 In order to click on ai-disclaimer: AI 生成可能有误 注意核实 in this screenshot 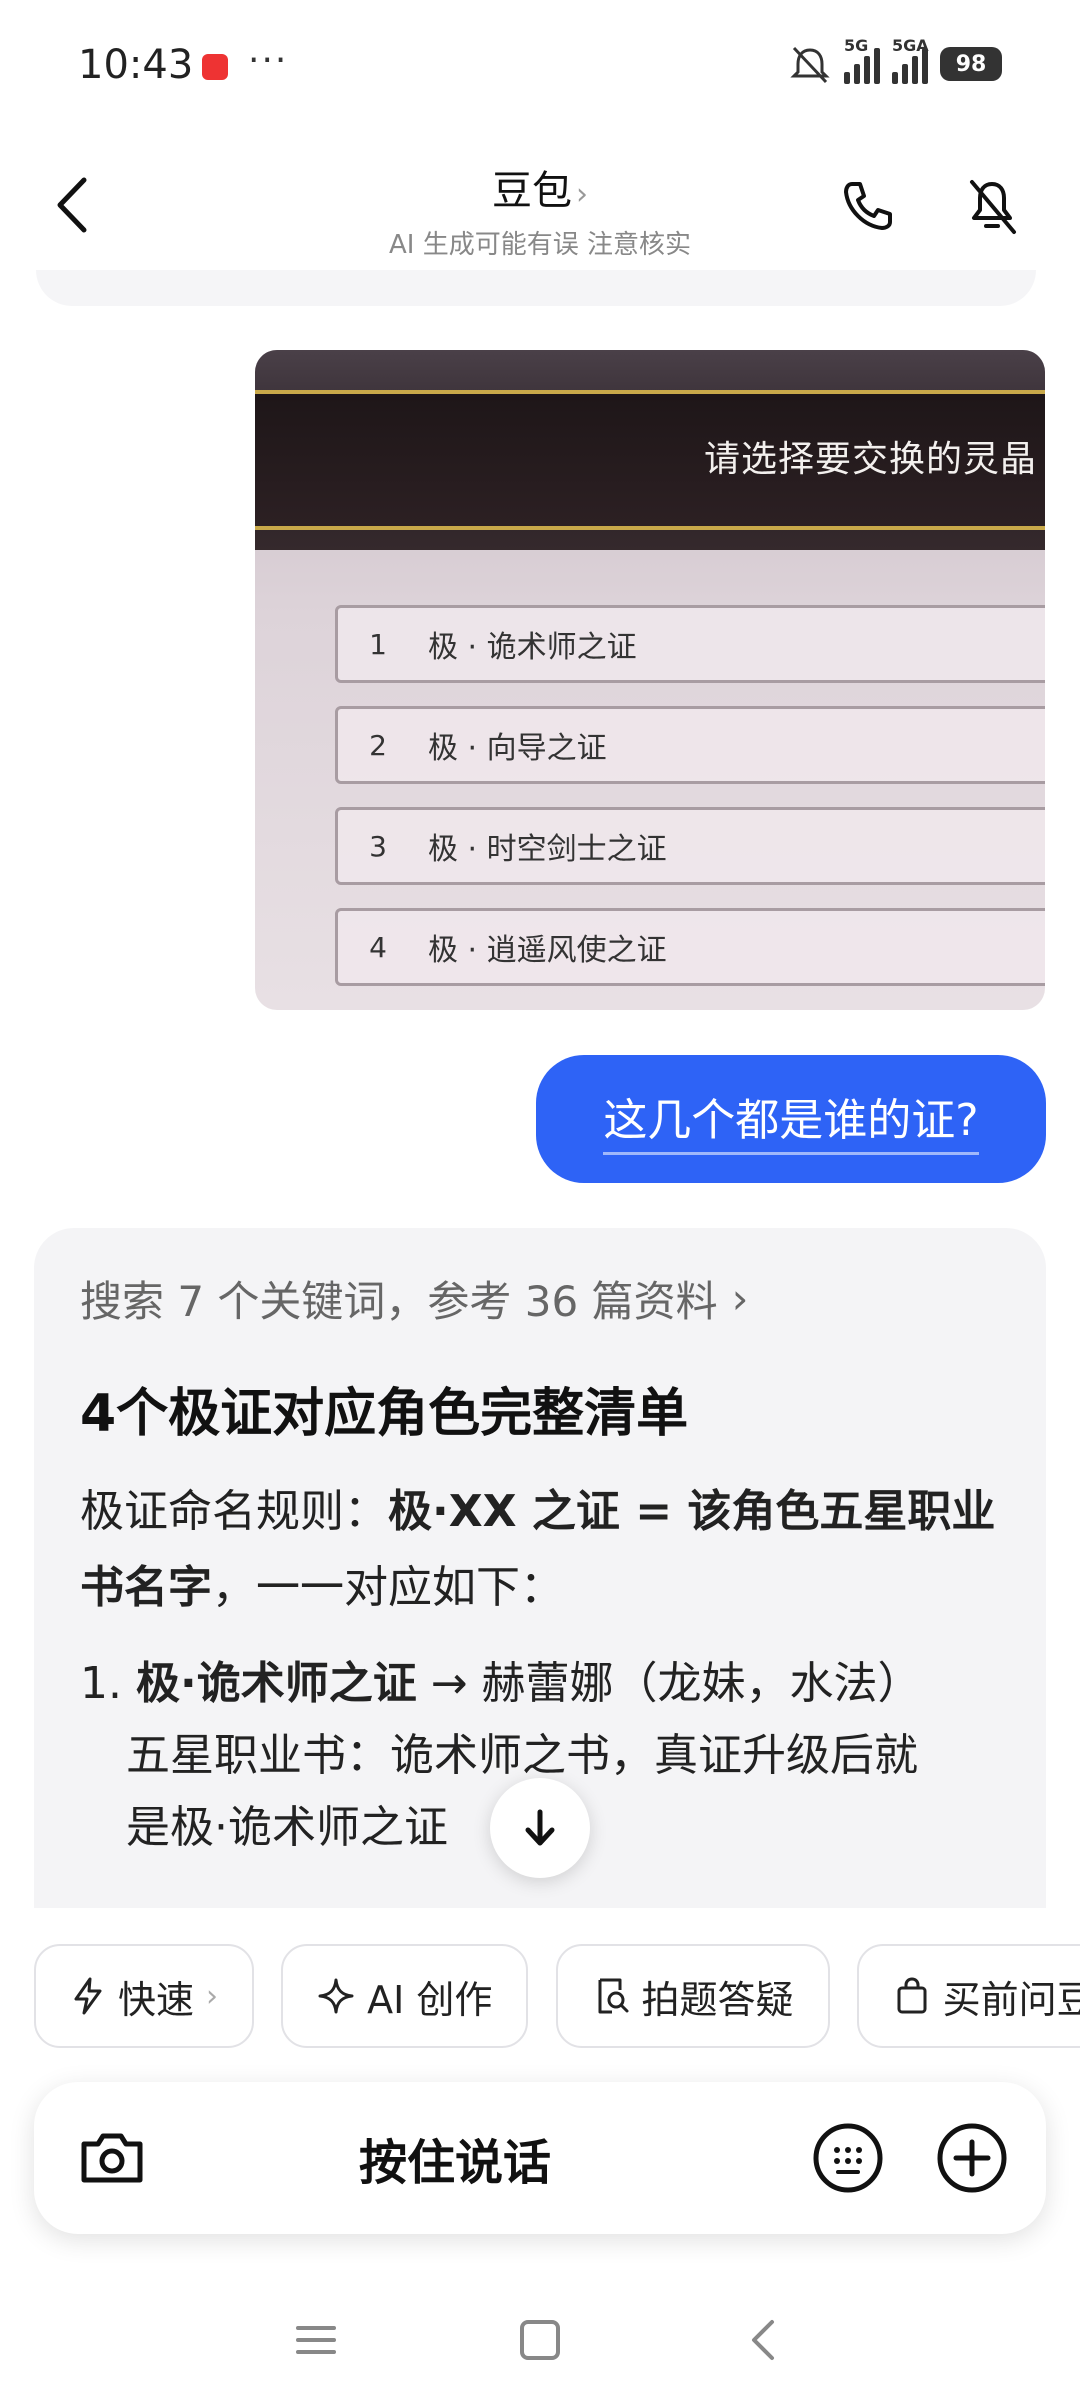, I will do `click(540, 245)`.